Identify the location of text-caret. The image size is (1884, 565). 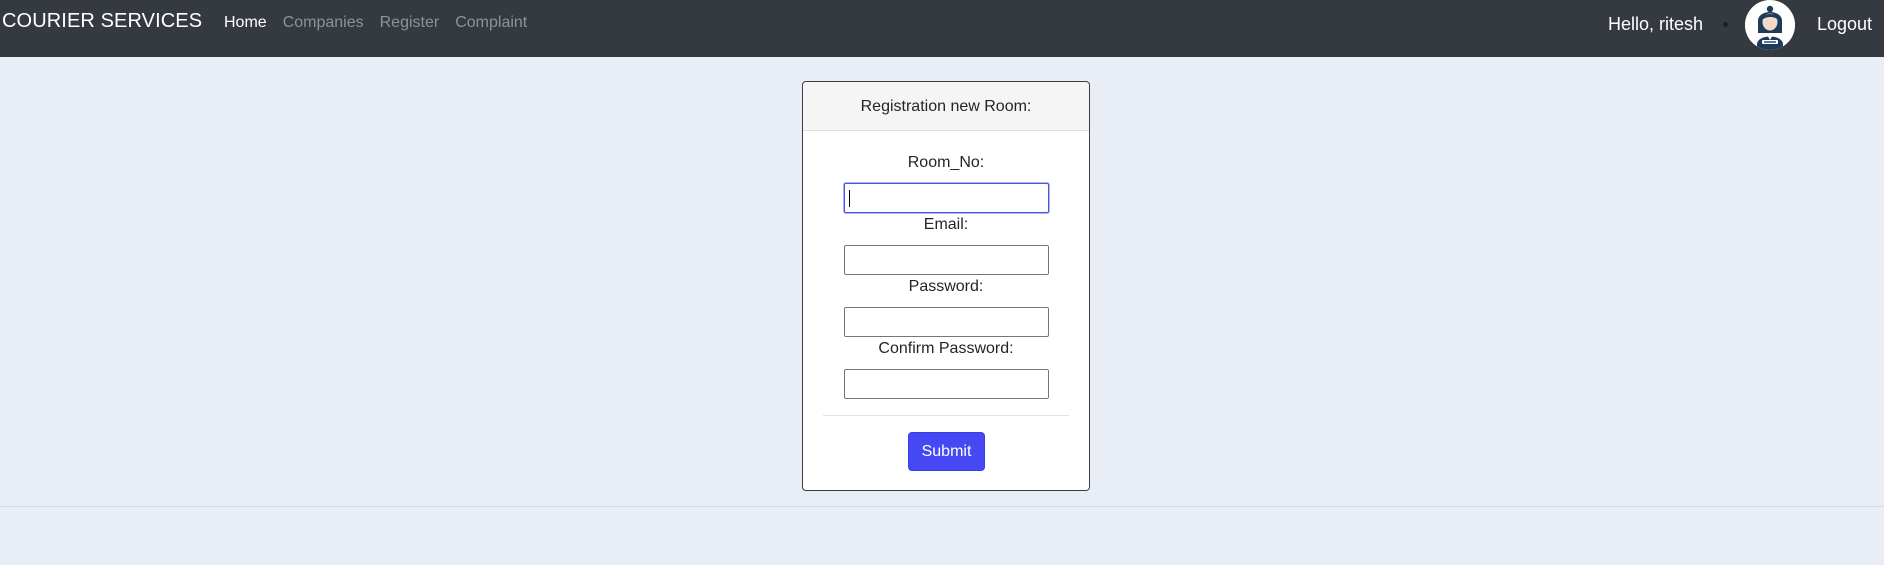
(849, 198).